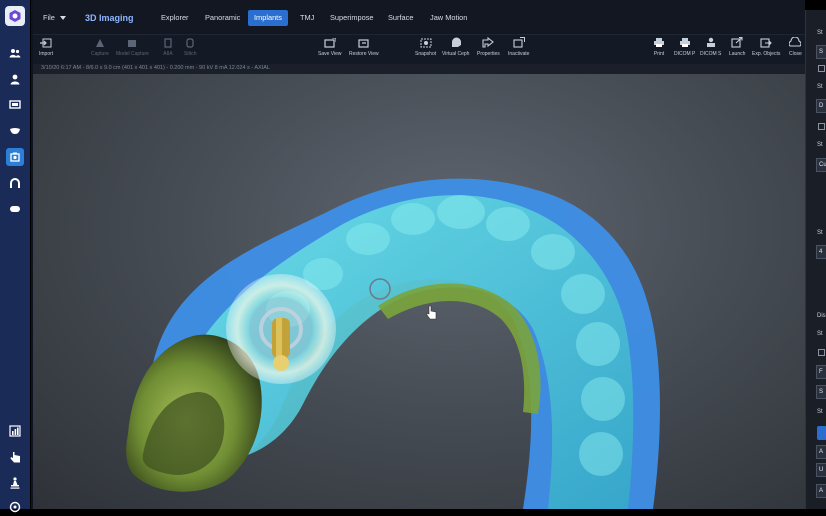 The image size is (826, 516). What do you see at coordinates (659, 54) in the screenshot?
I see `print-label: Print` at bounding box center [659, 54].